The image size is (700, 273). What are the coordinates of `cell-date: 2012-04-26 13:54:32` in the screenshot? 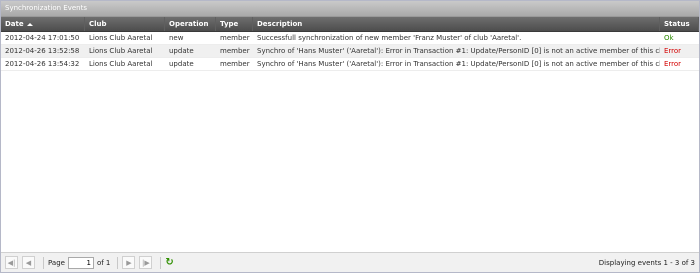 It's located at (42, 64).